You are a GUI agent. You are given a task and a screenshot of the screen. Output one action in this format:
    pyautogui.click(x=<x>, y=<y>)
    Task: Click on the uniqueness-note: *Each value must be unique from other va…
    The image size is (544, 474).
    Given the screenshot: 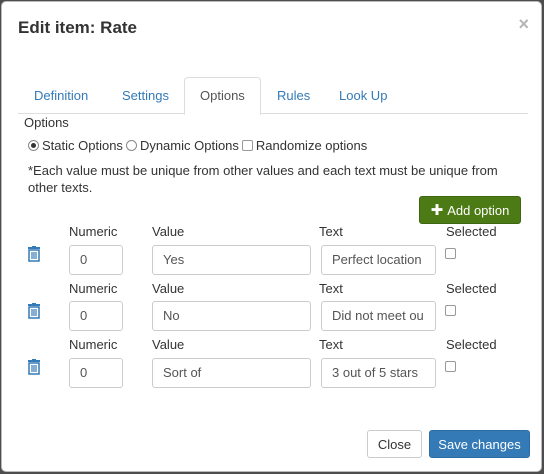 What is the action you would take?
    pyautogui.click(x=263, y=179)
    